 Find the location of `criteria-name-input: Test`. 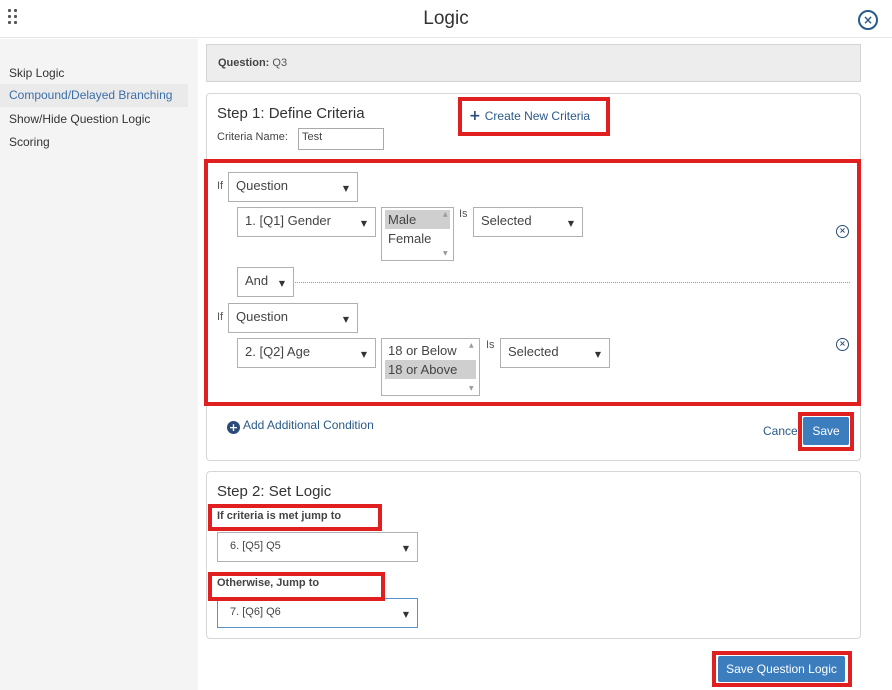

criteria-name-input: Test is located at coordinates (341, 139).